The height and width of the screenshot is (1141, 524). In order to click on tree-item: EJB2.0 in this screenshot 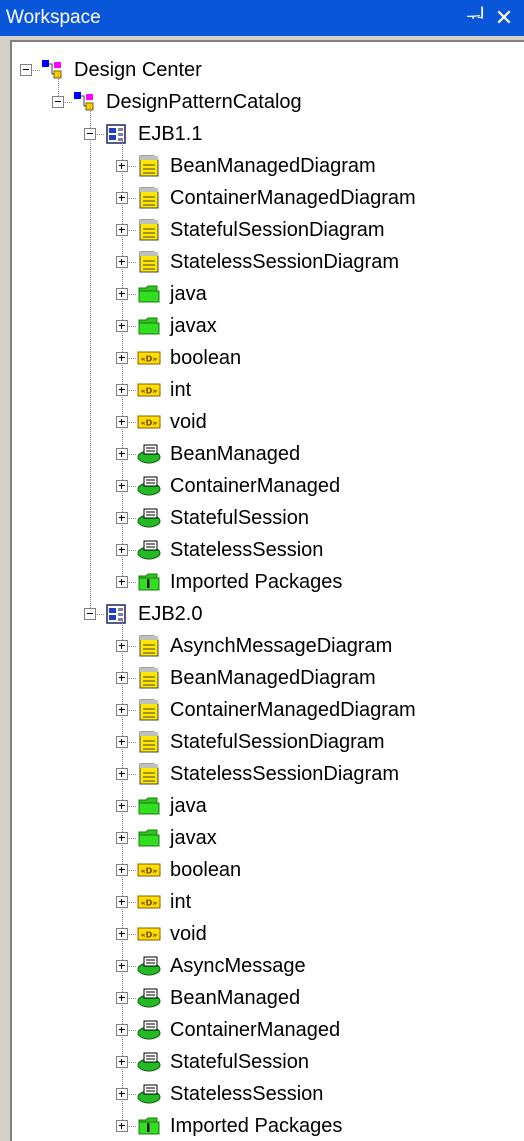, I will do `click(154, 614)`.